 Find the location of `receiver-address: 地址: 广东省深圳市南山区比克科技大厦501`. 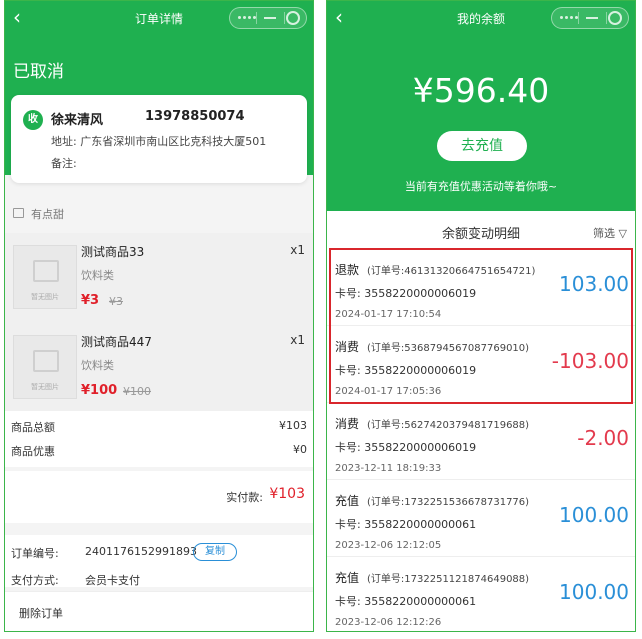

receiver-address: 地址: 广东省深圳市南山区比克科技大厦501 is located at coordinates (159, 141).